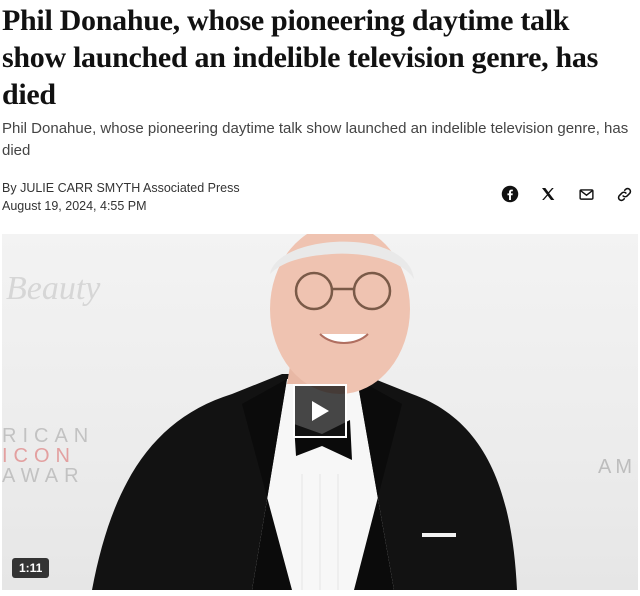  I want to click on link-icon, so click(624, 194).